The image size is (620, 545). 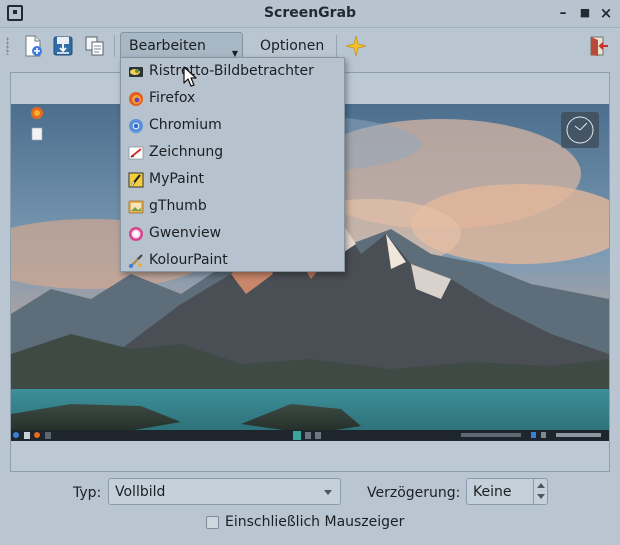 What do you see at coordinates (232, 99) in the screenshot?
I see `menu-item-firefox: Firefox` at bounding box center [232, 99].